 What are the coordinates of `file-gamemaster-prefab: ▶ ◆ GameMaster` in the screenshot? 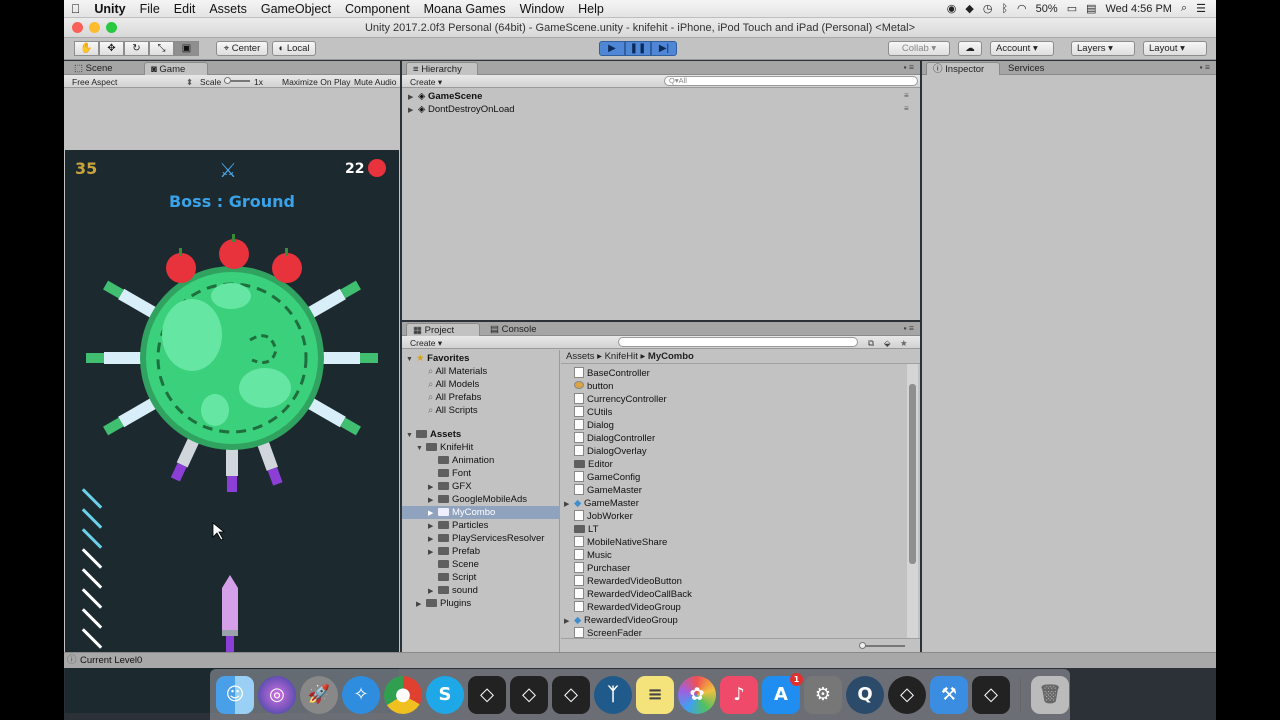 It's located at (601, 503).